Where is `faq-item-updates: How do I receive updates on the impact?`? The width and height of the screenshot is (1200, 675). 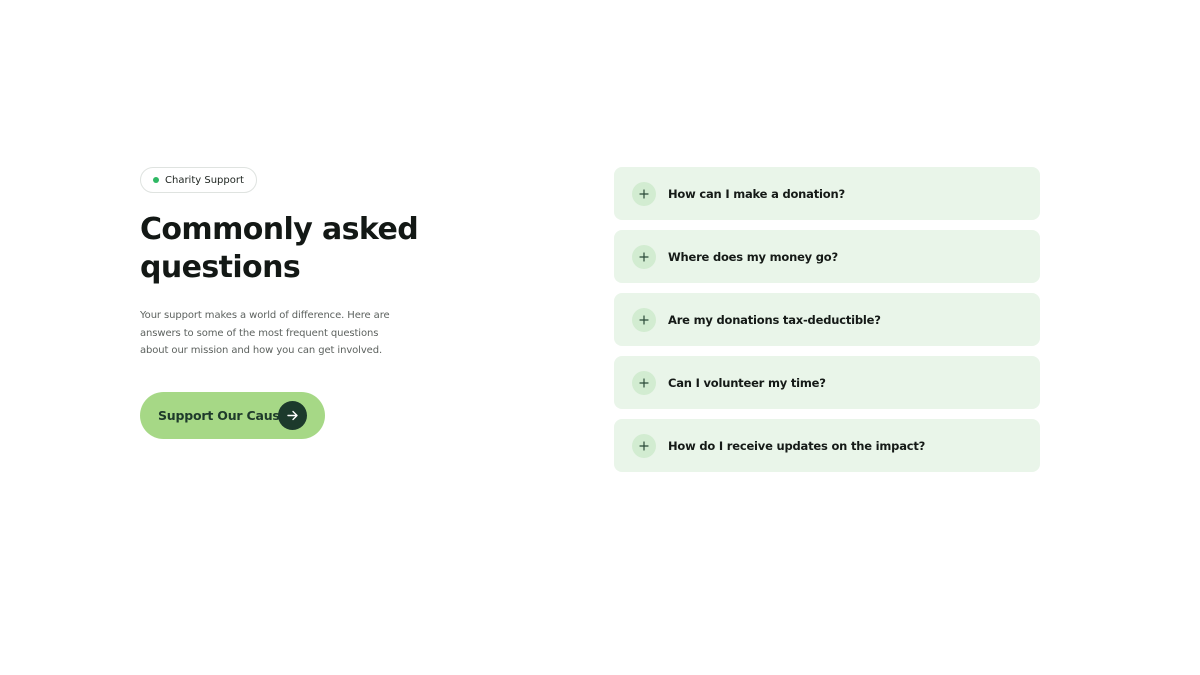
faq-item-updates: How do I receive updates on the impact? is located at coordinates (827, 445).